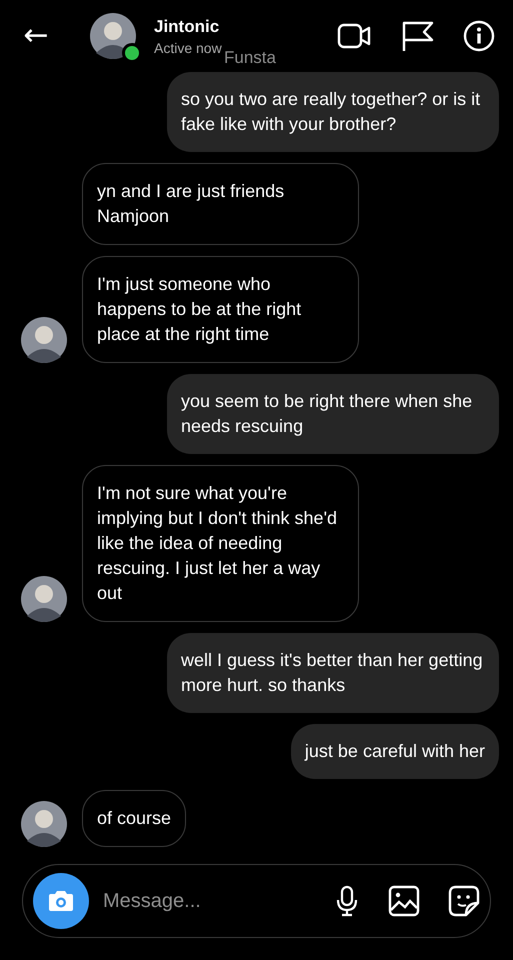  What do you see at coordinates (187, 26) in the screenshot?
I see `contact-name: Jintonic` at bounding box center [187, 26].